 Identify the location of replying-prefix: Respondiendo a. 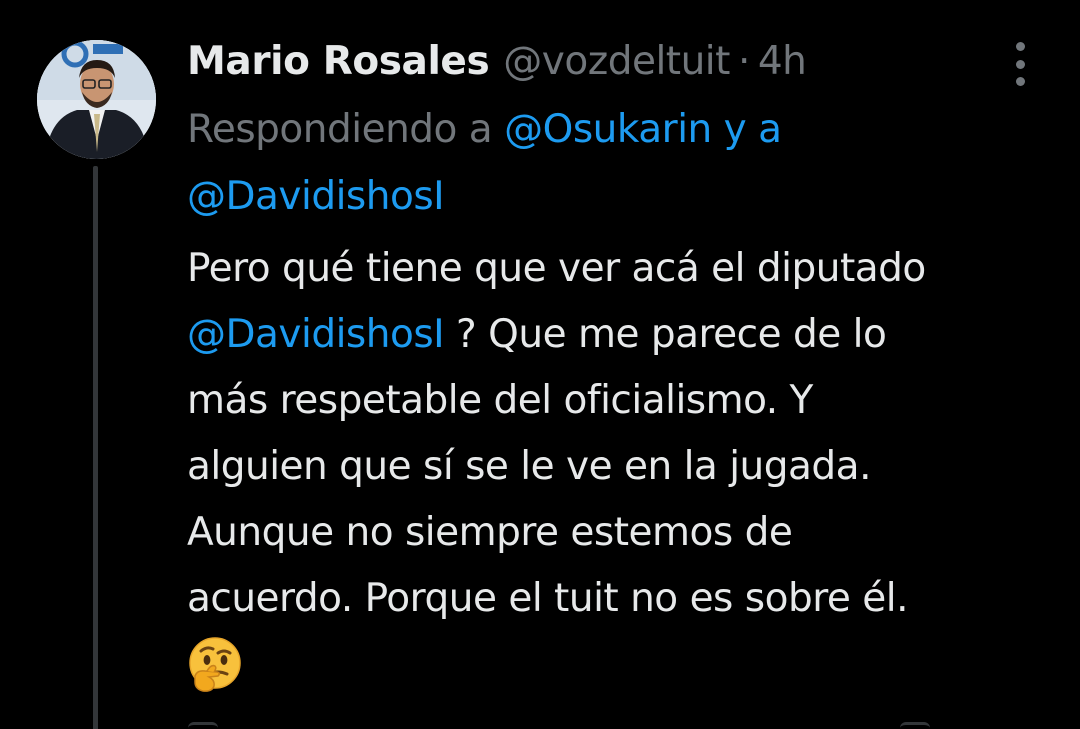
(340, 129).